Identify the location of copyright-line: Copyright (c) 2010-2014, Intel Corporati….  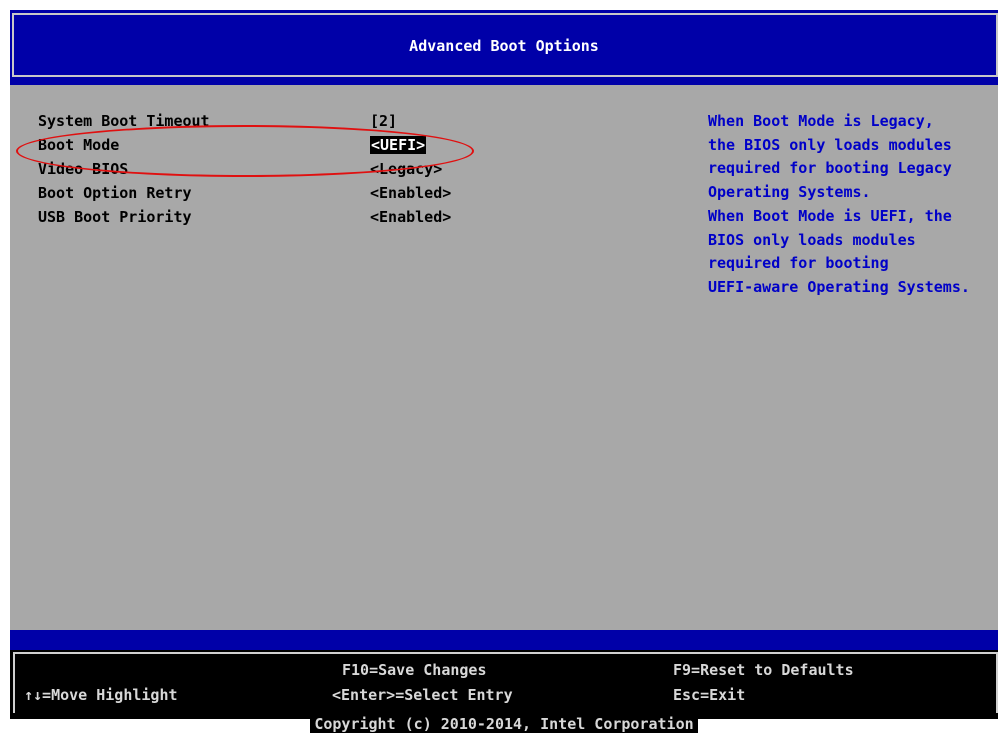
(504, 723).